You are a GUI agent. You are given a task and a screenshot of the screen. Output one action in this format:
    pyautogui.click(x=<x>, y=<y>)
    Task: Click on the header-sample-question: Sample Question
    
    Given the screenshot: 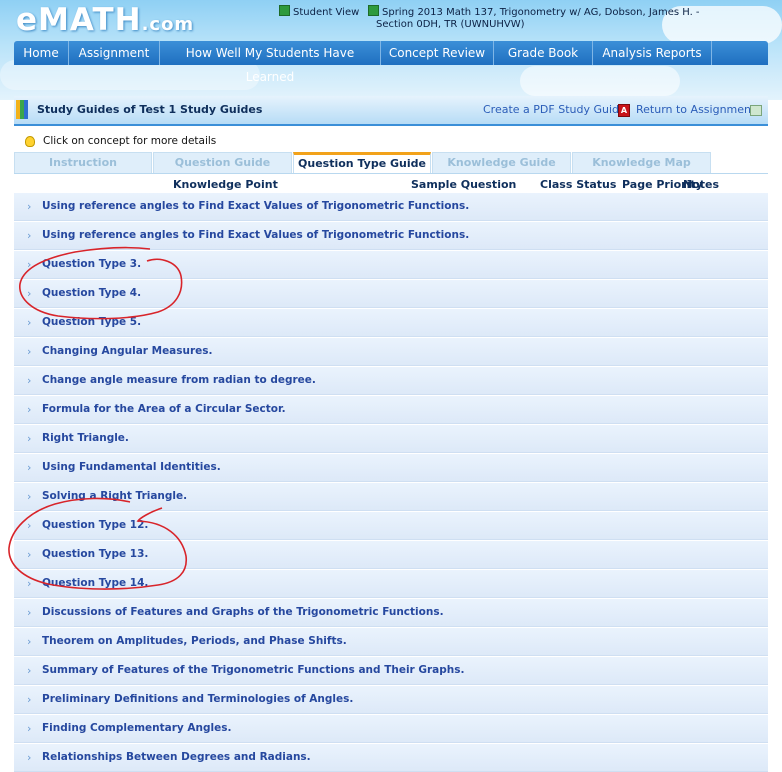 What is the action you would take?
    pyautogui.click(x=464, y=184)
    